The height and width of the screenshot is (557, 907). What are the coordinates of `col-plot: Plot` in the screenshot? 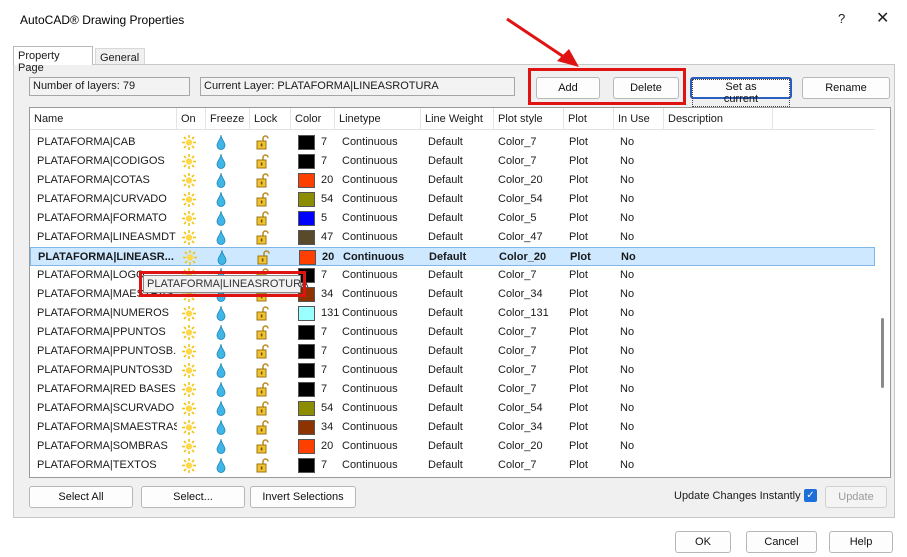 It's located at (589, 119).